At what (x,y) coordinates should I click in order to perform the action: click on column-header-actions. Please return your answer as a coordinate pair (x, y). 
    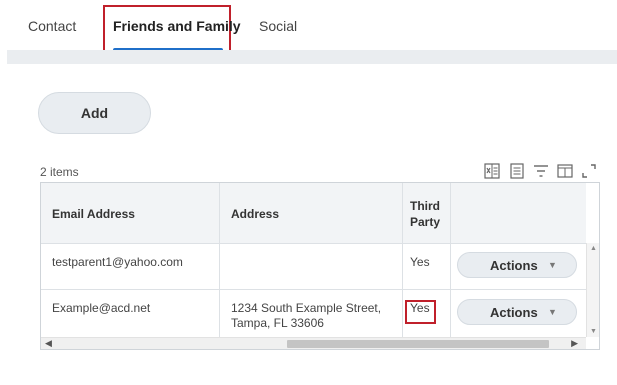
    Looking at the image, I should click on (518, 213).